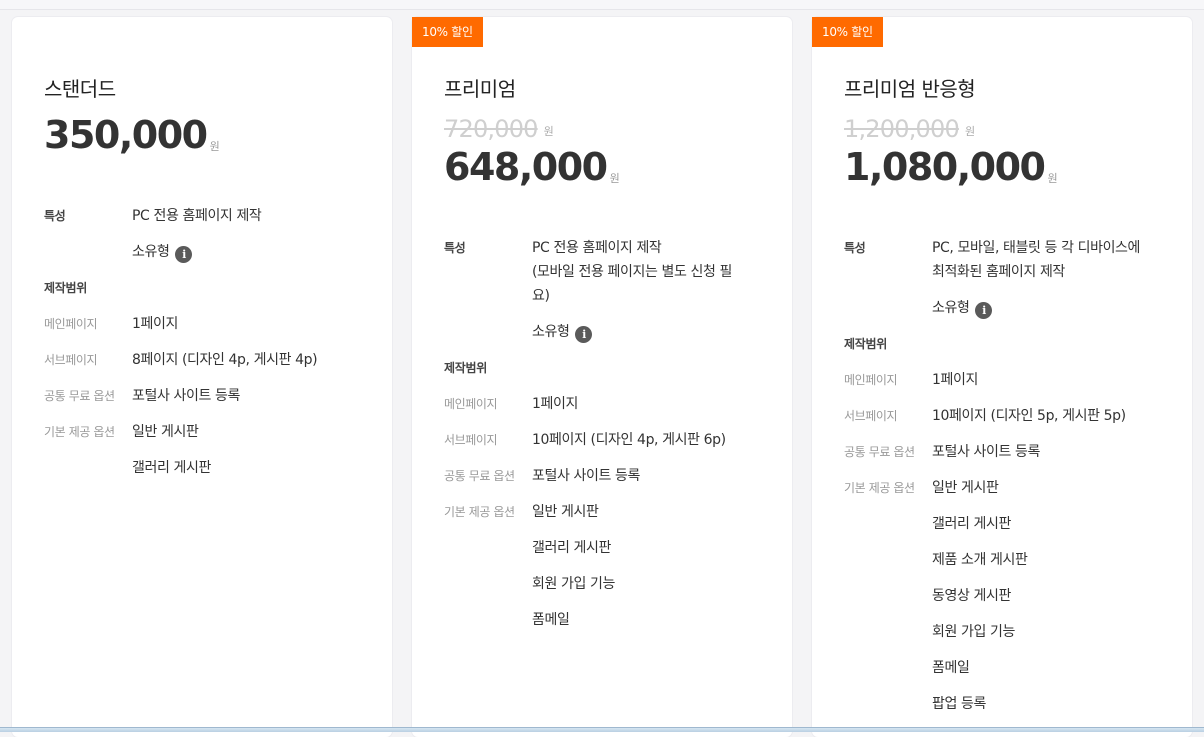 The image size is (1204, 737). Describe the element at coordinates (1053, 260) in the screenshot. I see `feature-value: PC, 모바일, 태블릿 등 각 디바이스에 최적화된 홈페이지 제작` at that location.